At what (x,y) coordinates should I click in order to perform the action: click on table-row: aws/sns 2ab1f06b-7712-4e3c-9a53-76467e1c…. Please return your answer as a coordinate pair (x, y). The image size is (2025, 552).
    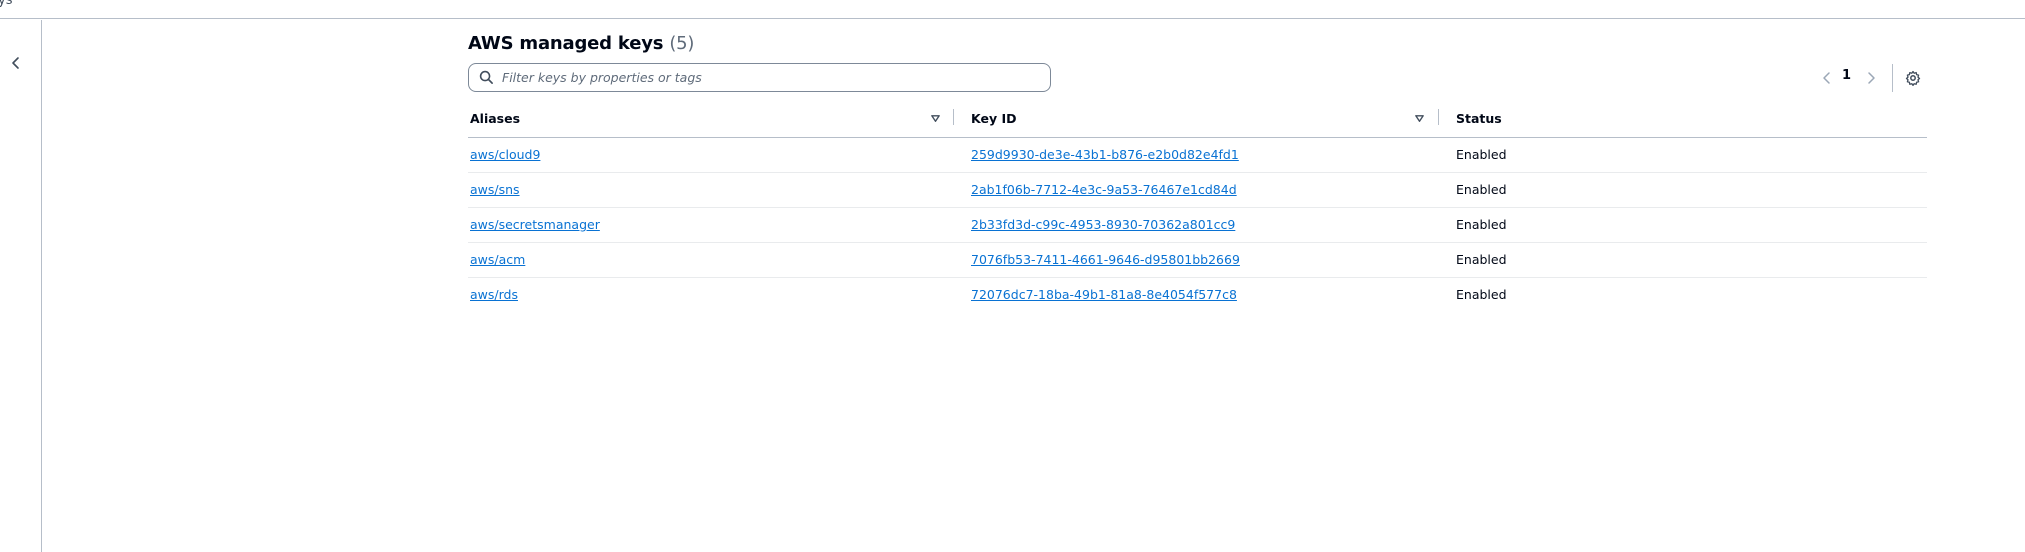
    Looking at the image, I should click on (1197, 190).